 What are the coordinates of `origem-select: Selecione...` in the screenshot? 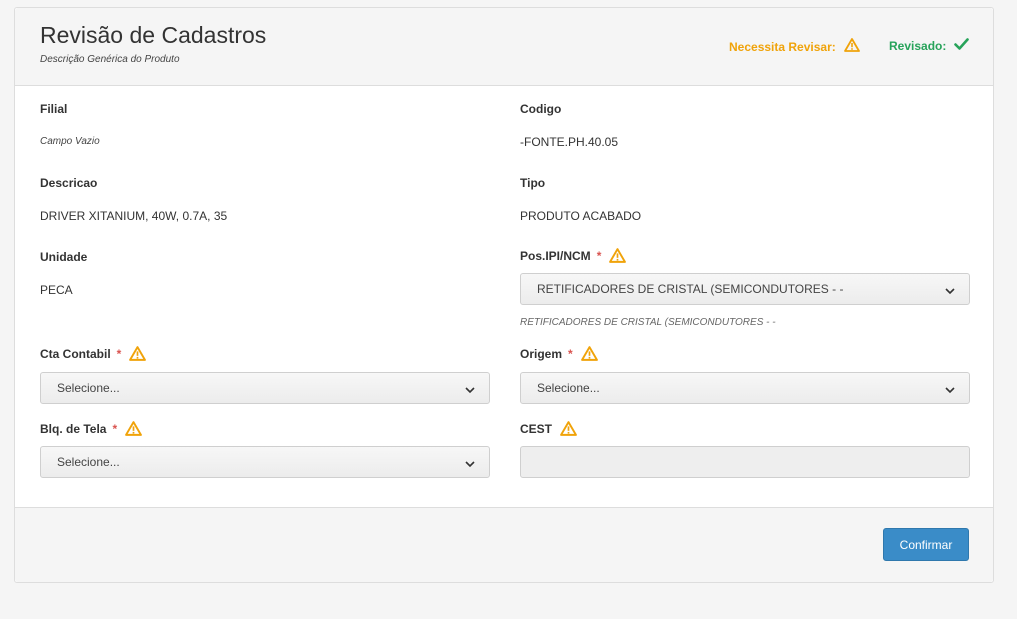 It's located at (745, 388).